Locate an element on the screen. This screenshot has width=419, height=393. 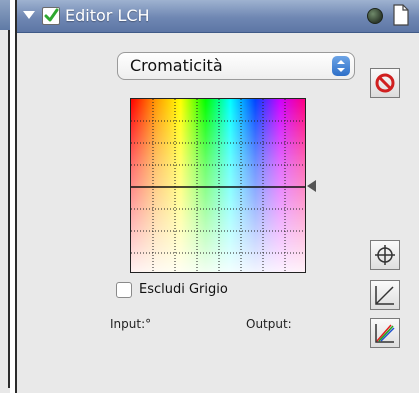
crosshair-icon is located at coordinates (385, 255).